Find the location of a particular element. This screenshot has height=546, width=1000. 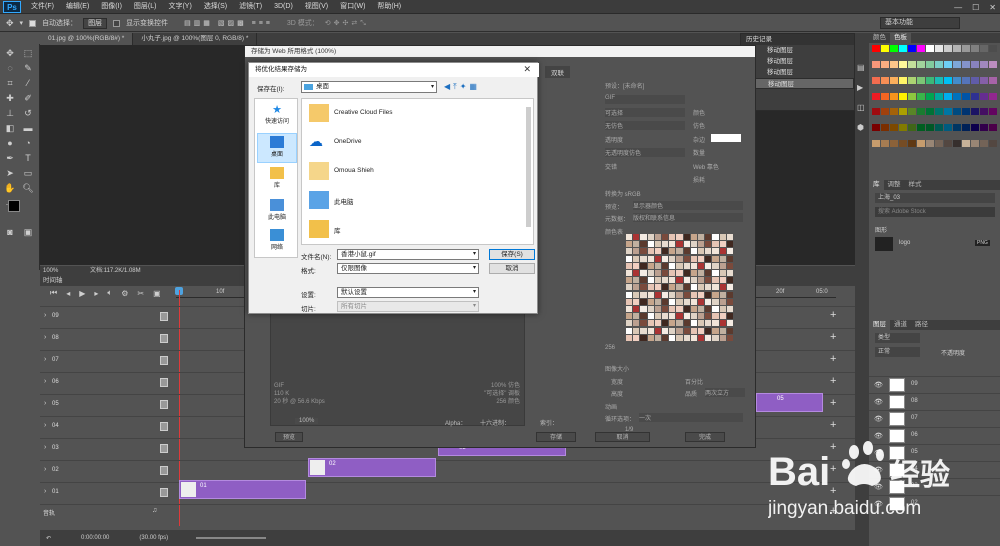

blend-mode-dropdown: 正常 is located at coordinates (897, 352).